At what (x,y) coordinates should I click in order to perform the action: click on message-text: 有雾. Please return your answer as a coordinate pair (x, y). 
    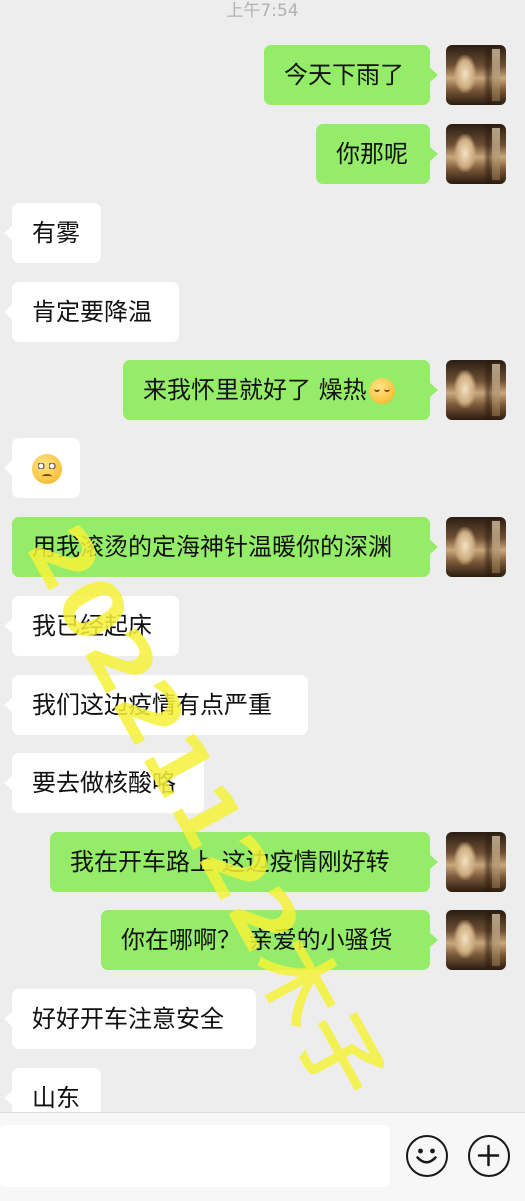
    Looking at the image, I should click on (56, 233).